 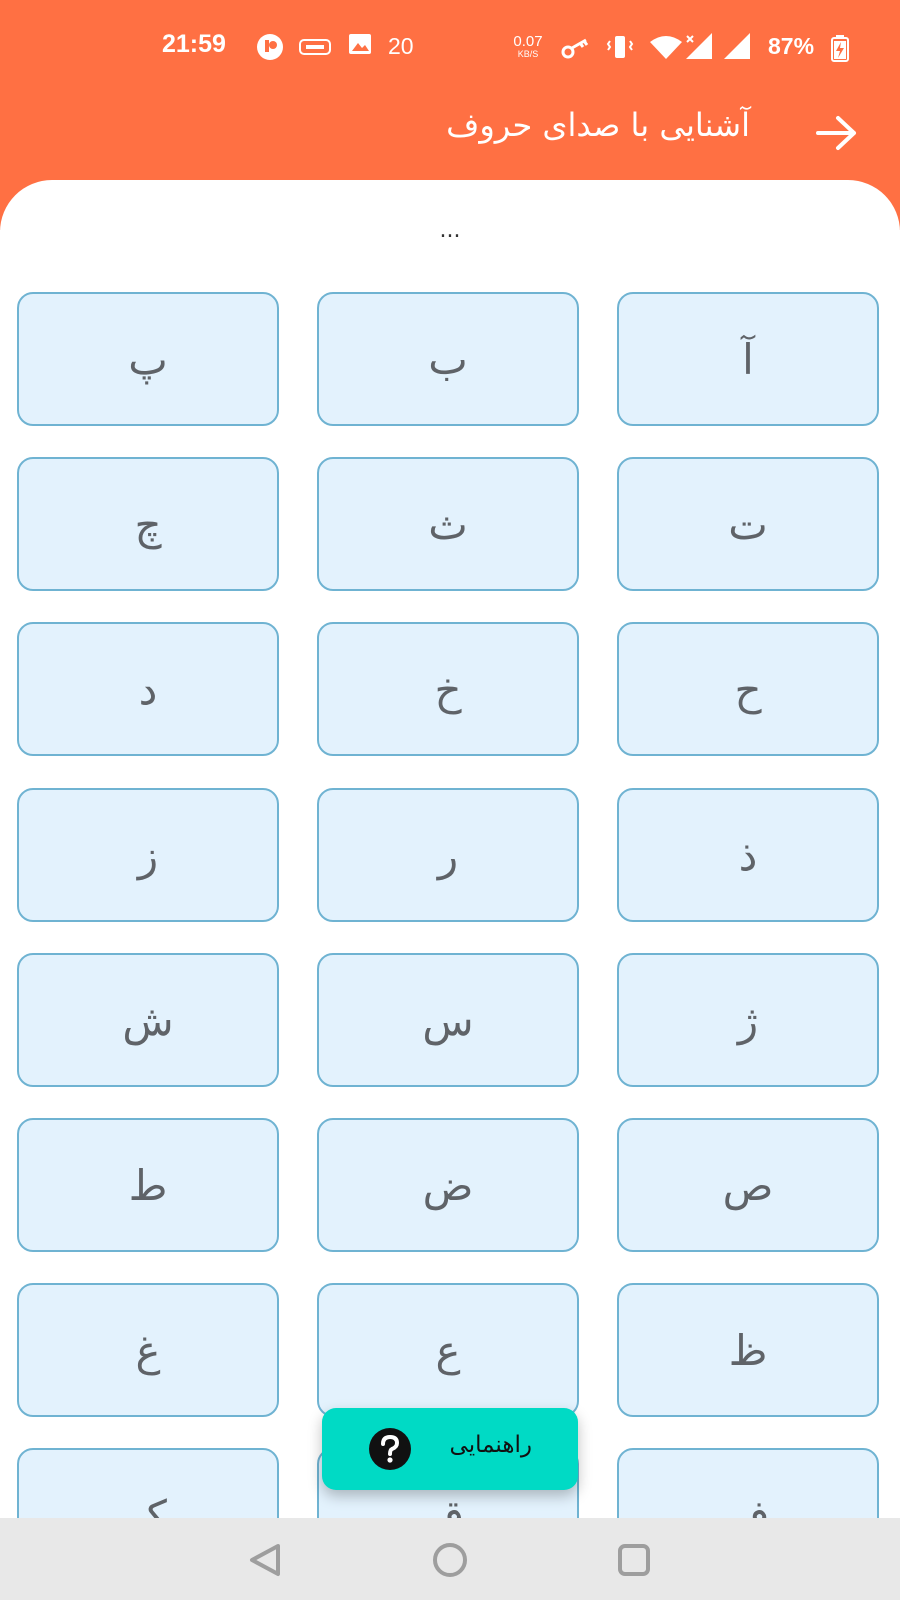 What do you see at coordinates (148, 359) in the screenshot?
I see `letter-tile: پ` at bounding box center [148, 359].